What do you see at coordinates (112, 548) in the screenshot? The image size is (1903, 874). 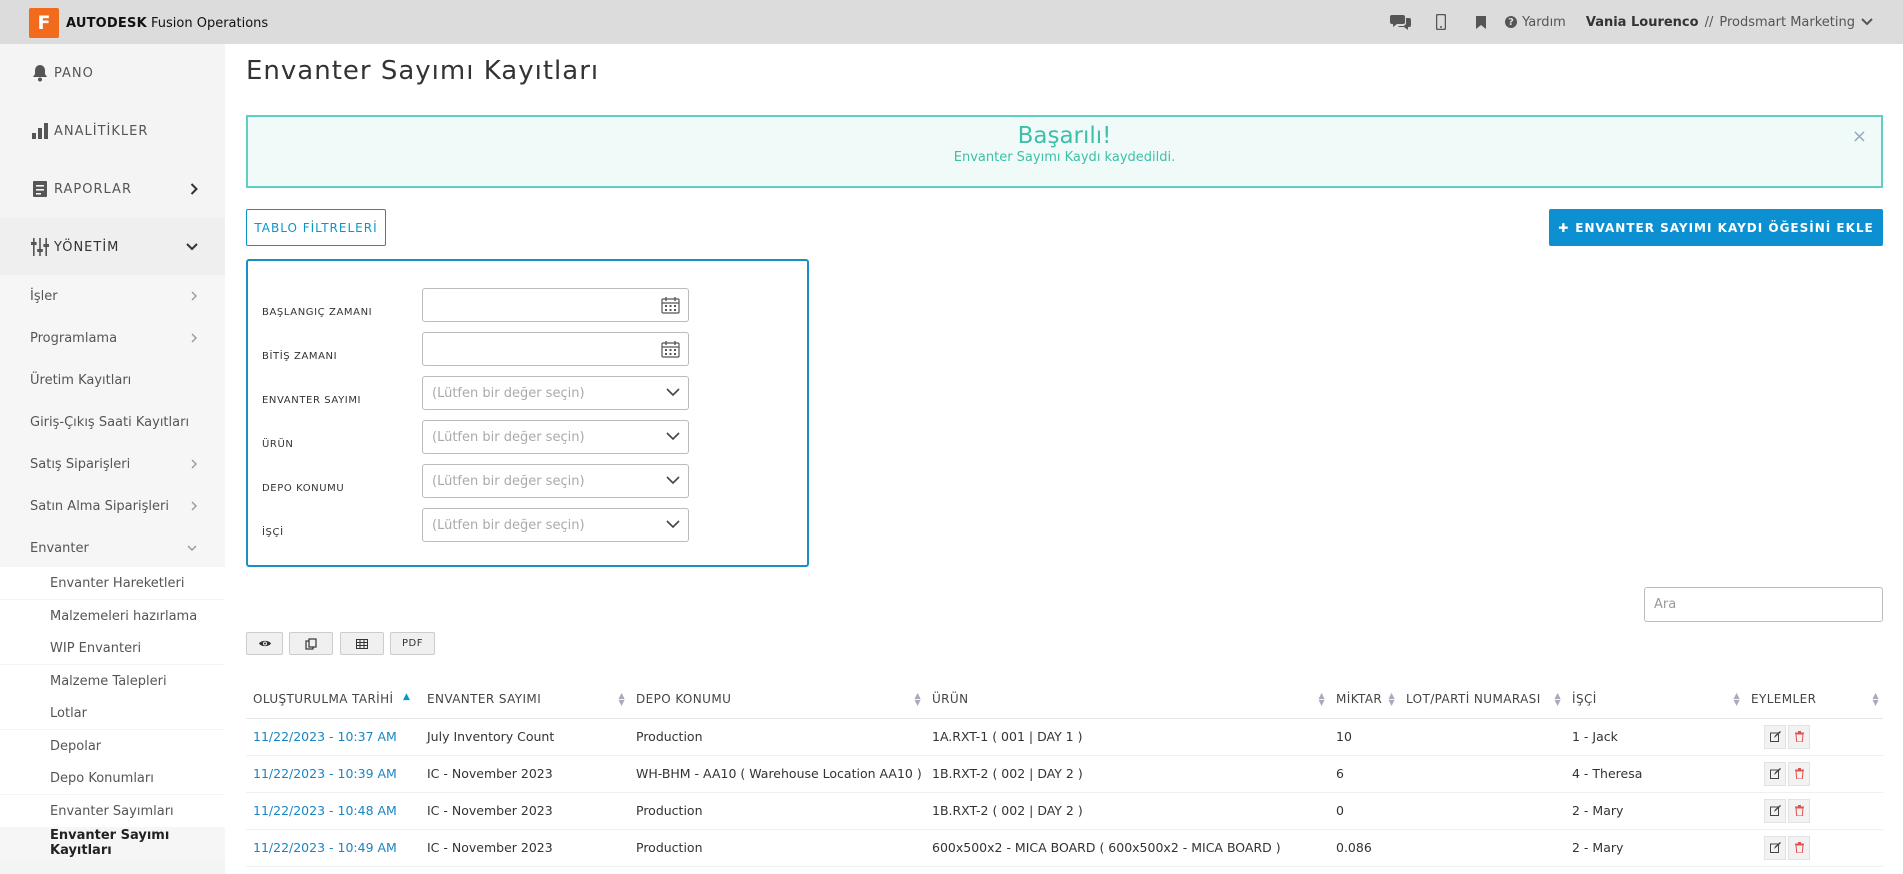 I see `sidebar-item-inventory: Envanter` at bounding box center [112, 548].